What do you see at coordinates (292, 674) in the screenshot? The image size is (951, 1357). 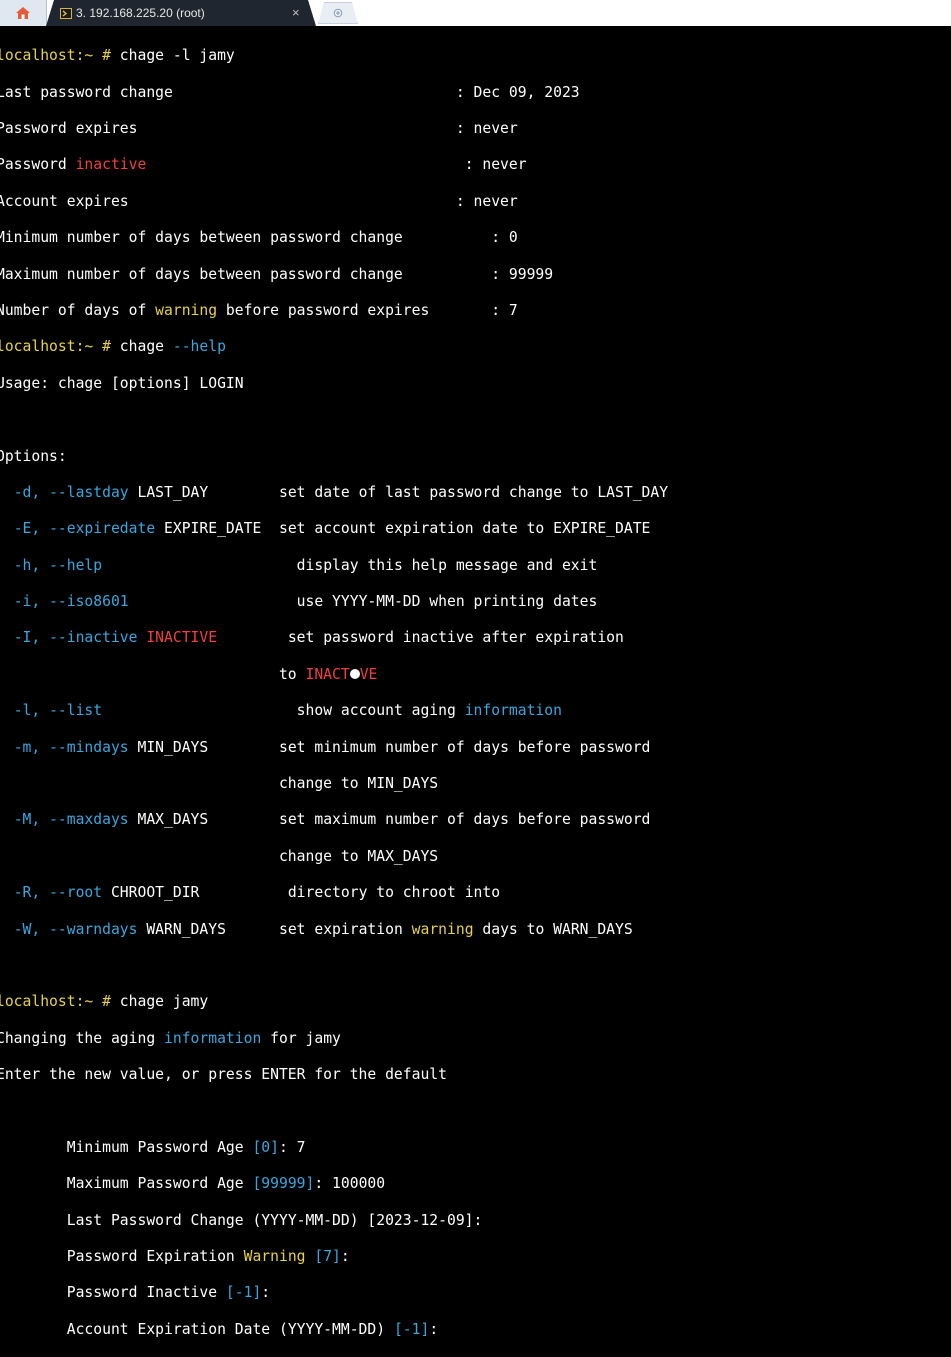 I see `option-desc: to` at bounding box center [292, 674].